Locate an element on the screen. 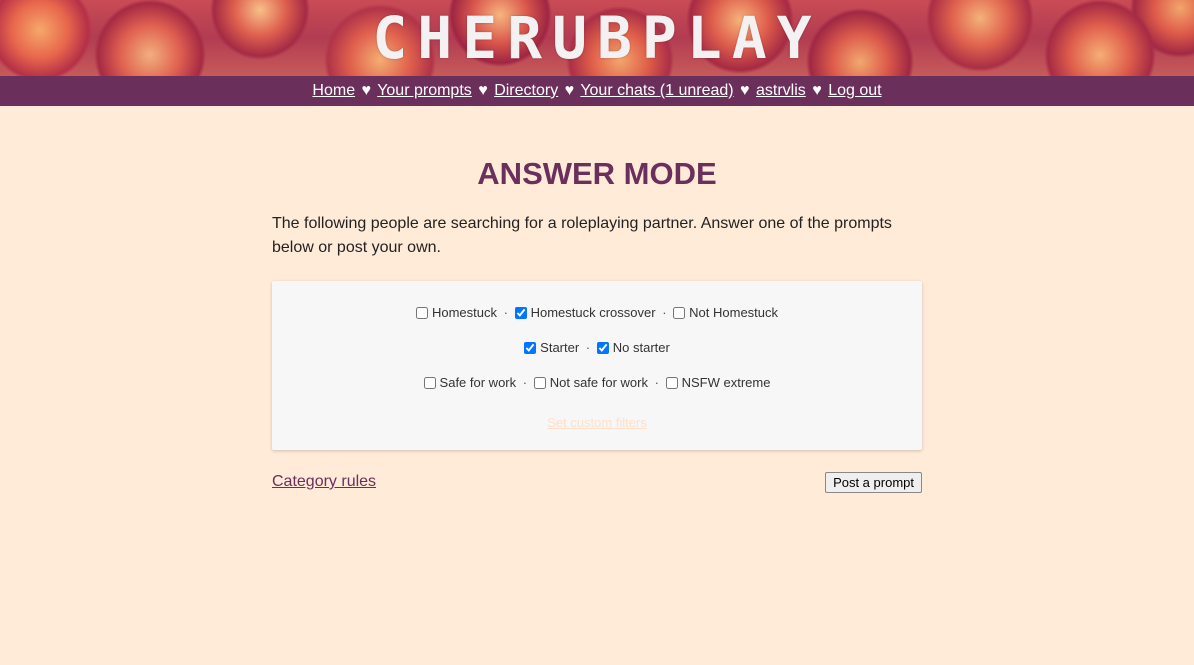 The height and width of the screenshot is (665, 1194). filter-nsfw-extreme: NSFW extreme is located at coordinates (718, 382).